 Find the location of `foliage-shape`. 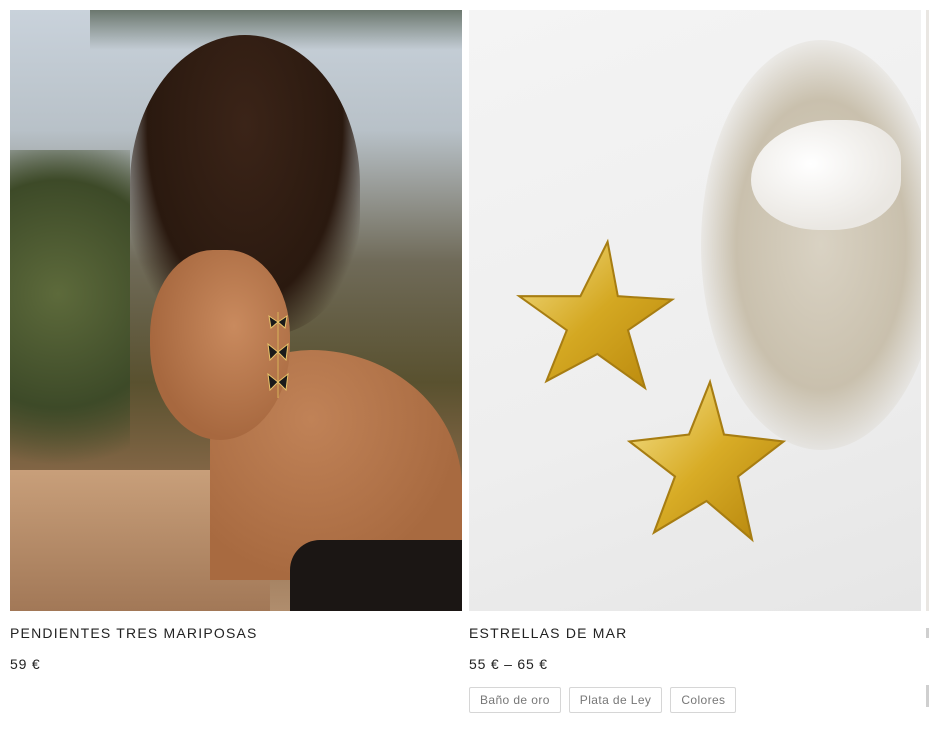

foliage-shape is located at coordinates (70, 330).